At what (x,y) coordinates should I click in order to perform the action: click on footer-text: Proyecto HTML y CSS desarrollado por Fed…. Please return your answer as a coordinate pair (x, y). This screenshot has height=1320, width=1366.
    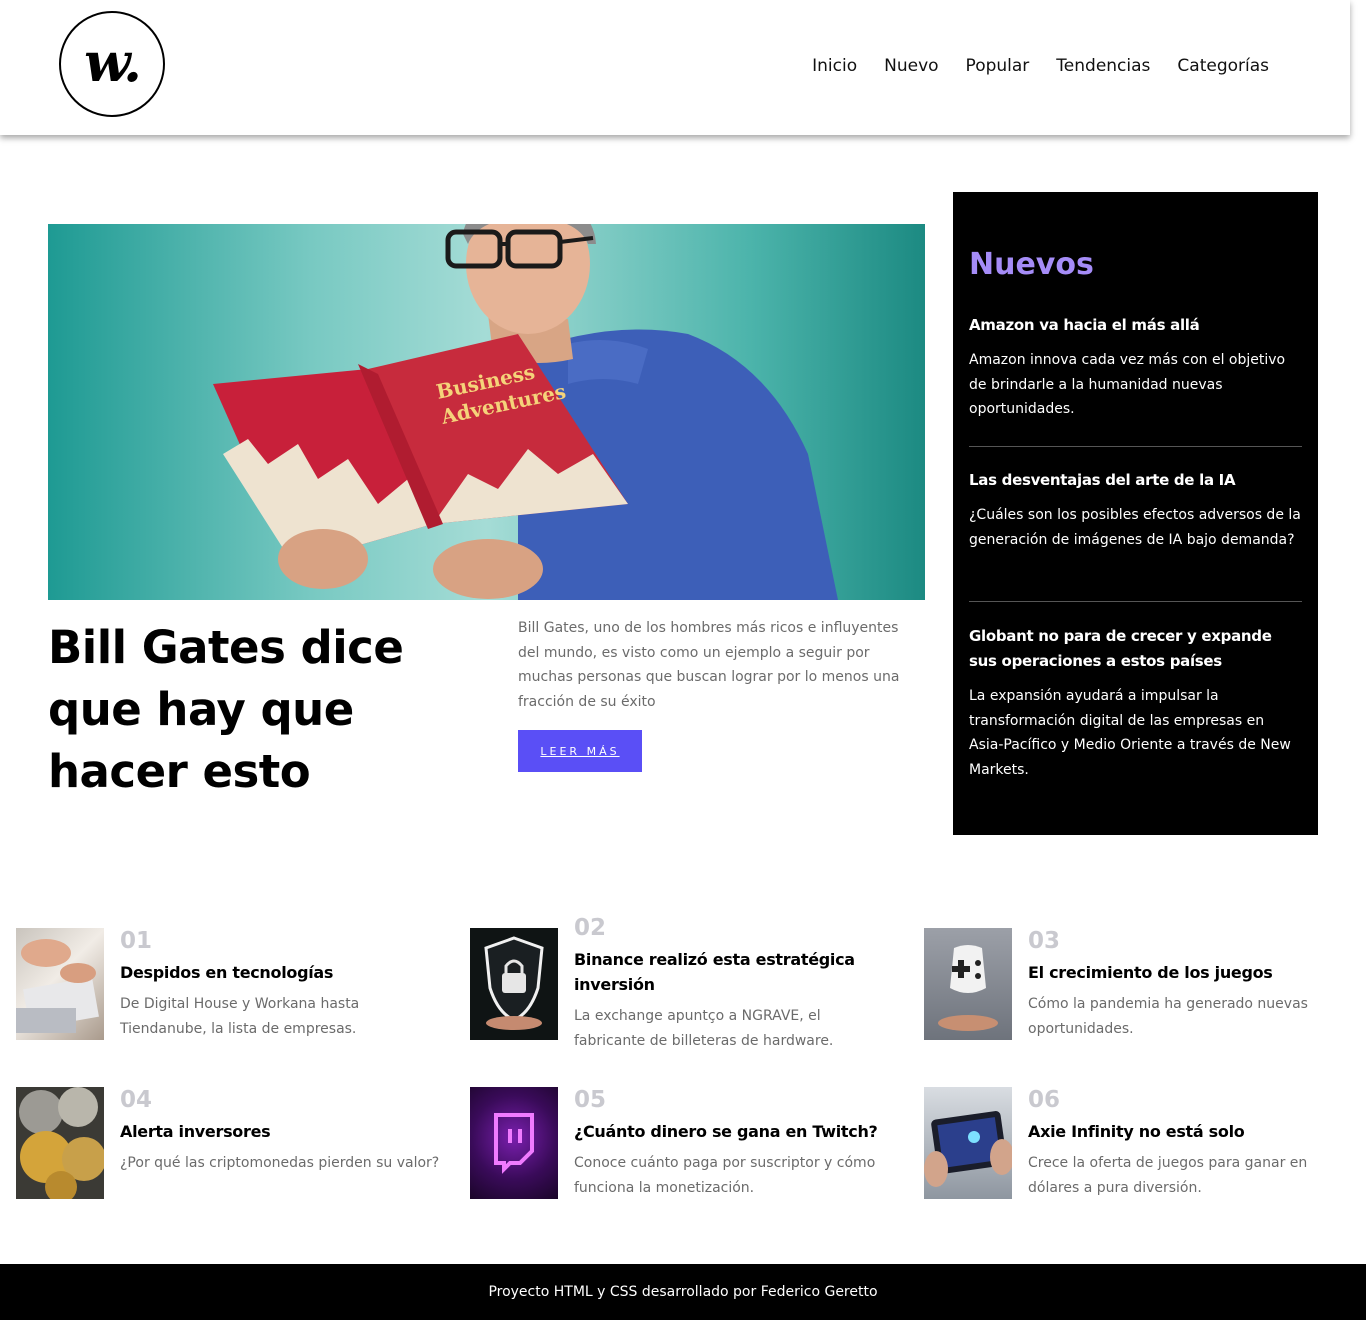
    Looking at the image, I should click on (683, 1292).